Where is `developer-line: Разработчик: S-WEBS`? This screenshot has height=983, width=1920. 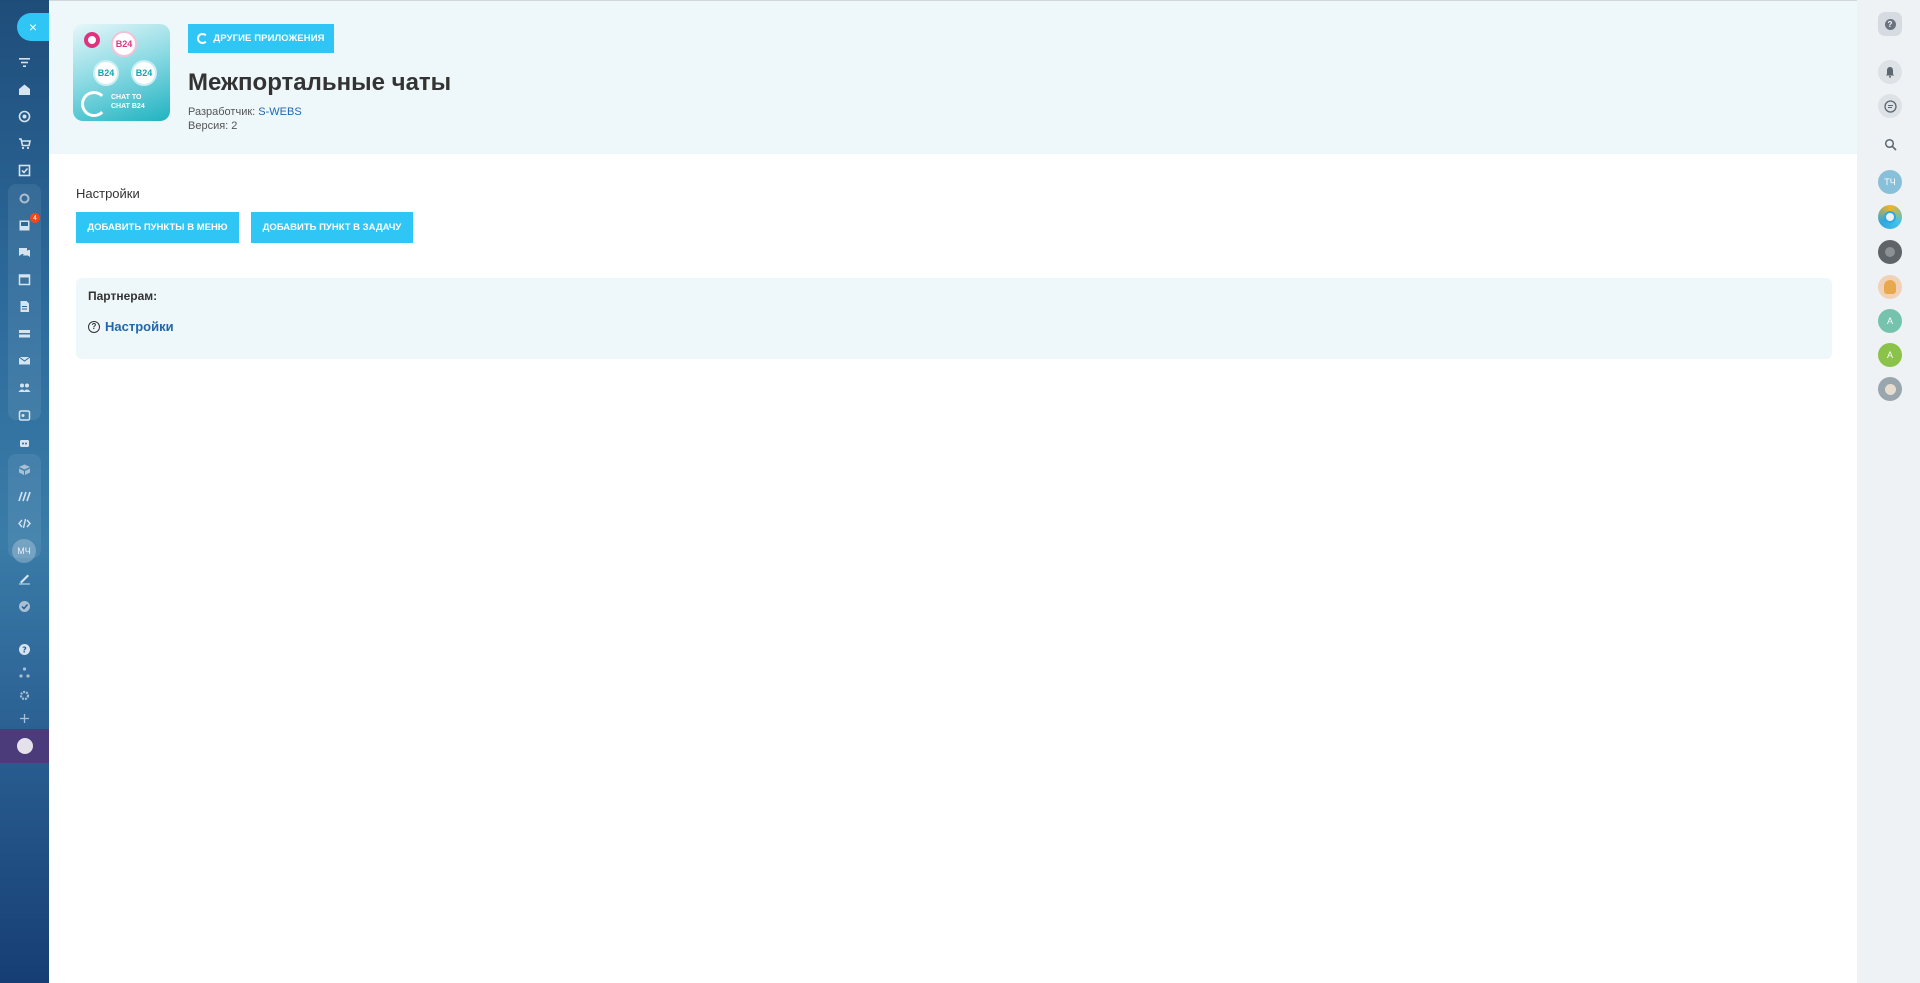
developer-line: Разработчик: S-WEBS is located at coordinates (245, 112).